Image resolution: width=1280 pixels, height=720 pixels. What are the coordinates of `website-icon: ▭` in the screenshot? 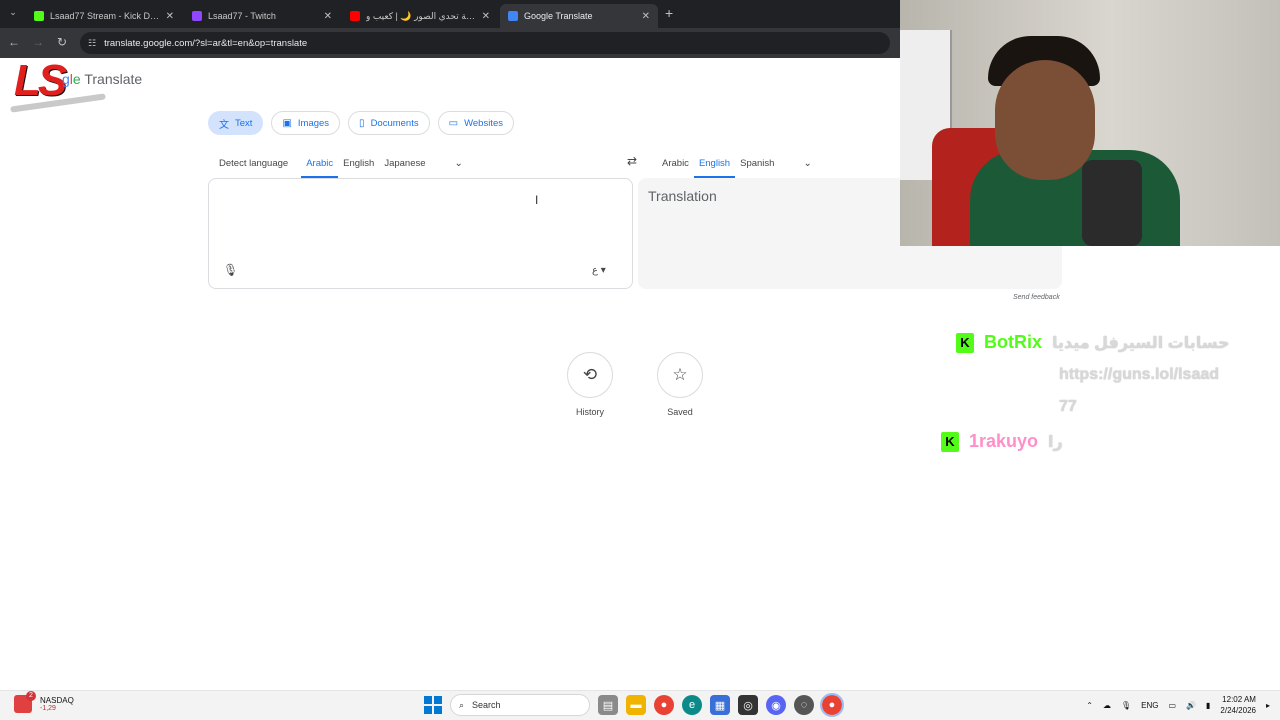 It's located at (453, 123).